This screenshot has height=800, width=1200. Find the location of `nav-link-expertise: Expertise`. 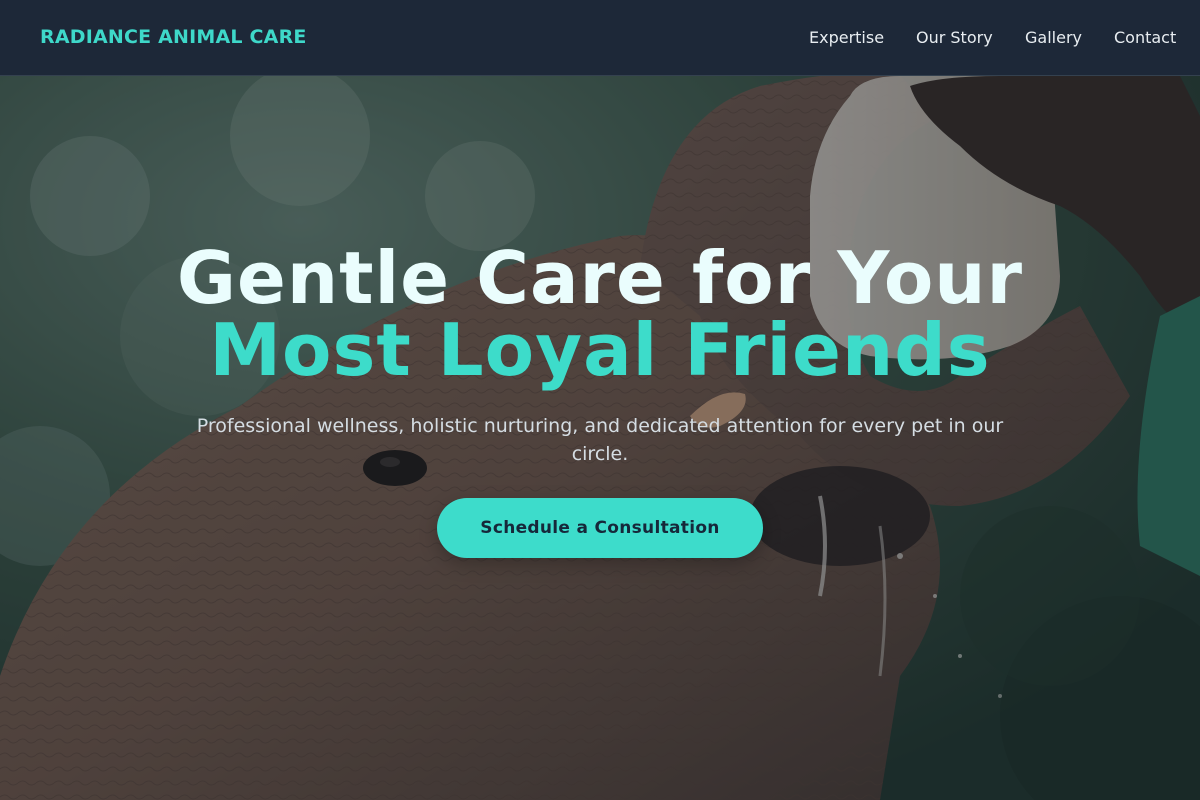

nav-link-expertise: Expertise is located at coordinates (846, 37).